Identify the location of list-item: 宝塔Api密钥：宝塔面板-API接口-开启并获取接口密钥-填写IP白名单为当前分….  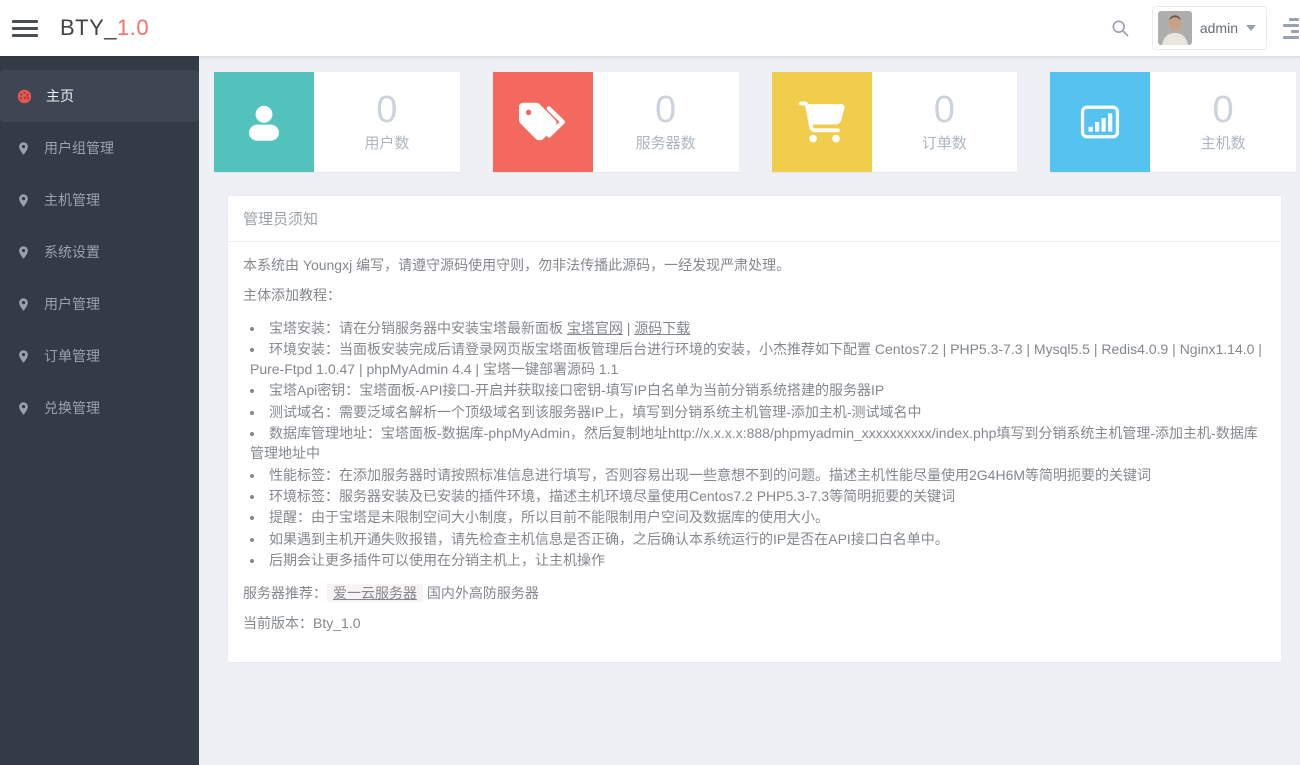
(758, 390).